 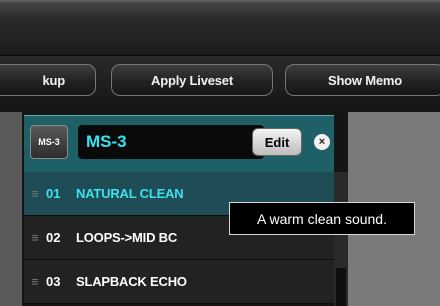 I want to click on patch-number: 02, so click(x=53, y=237).